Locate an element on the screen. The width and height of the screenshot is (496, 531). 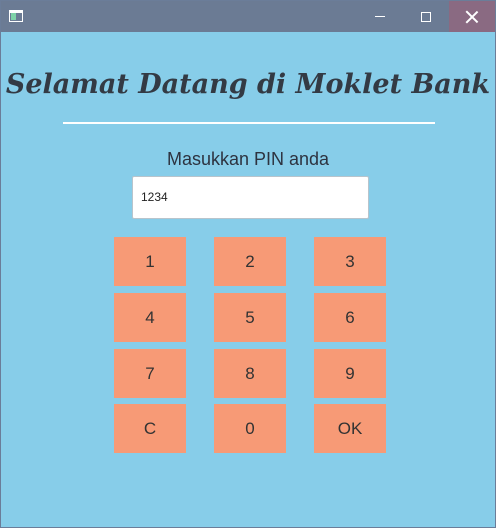
app-icon is located at coordinates (16, 16).